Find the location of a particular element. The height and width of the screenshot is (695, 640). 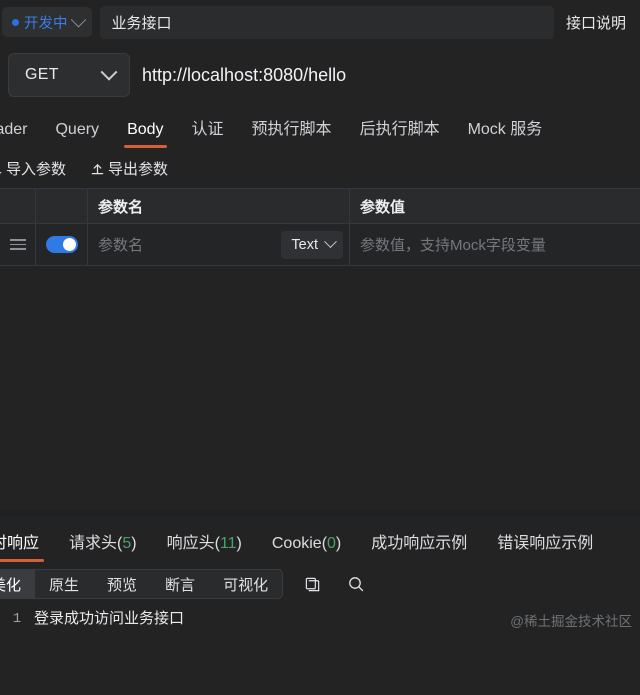

param-type-select: Text is located at coordinates (312, 244).